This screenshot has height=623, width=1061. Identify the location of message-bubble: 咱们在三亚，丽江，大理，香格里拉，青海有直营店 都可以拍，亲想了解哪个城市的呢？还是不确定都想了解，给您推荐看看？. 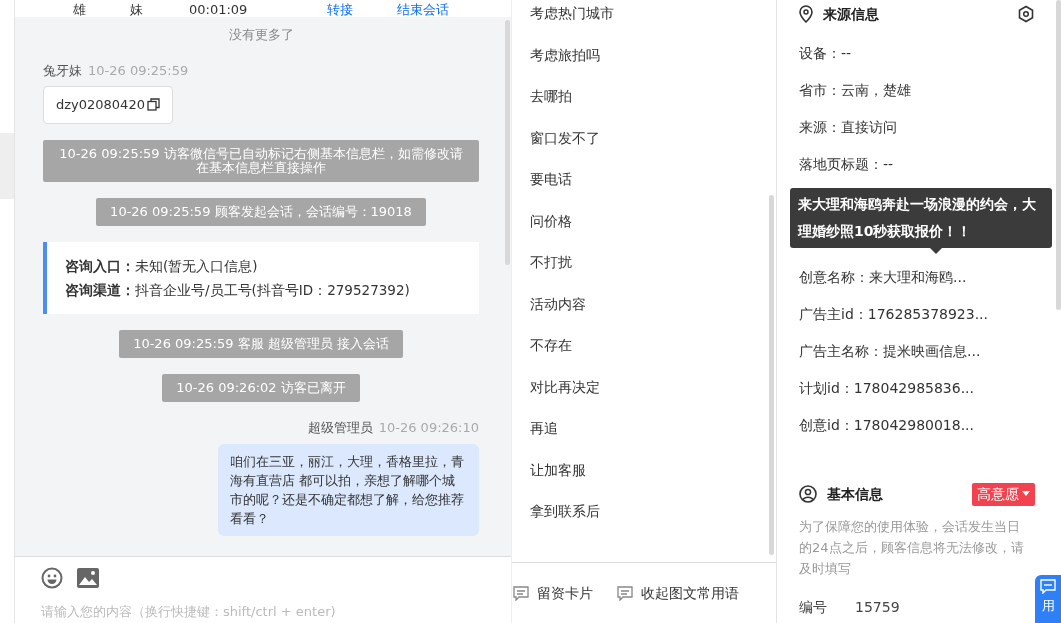
(348, 489).